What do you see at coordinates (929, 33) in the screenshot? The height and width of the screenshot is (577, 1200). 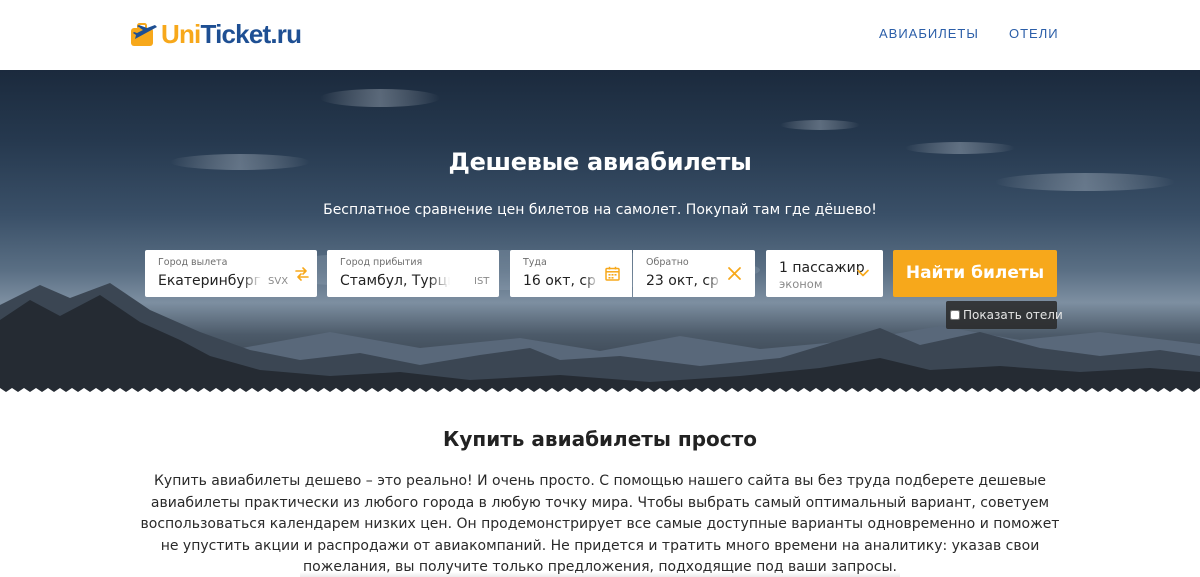 I see `nav-link-flights: АВИАБИЛЕТЫ` at bounding box center [929, 33].